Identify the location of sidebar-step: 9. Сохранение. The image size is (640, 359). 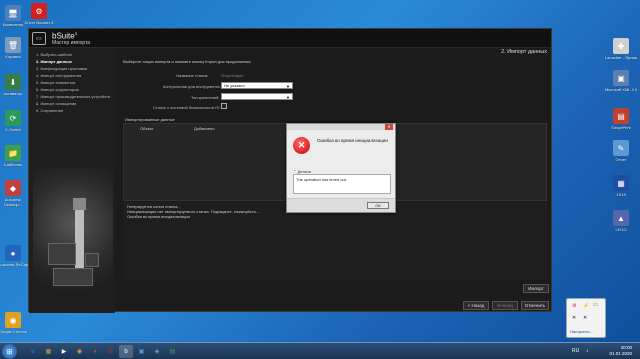
(50, 110).